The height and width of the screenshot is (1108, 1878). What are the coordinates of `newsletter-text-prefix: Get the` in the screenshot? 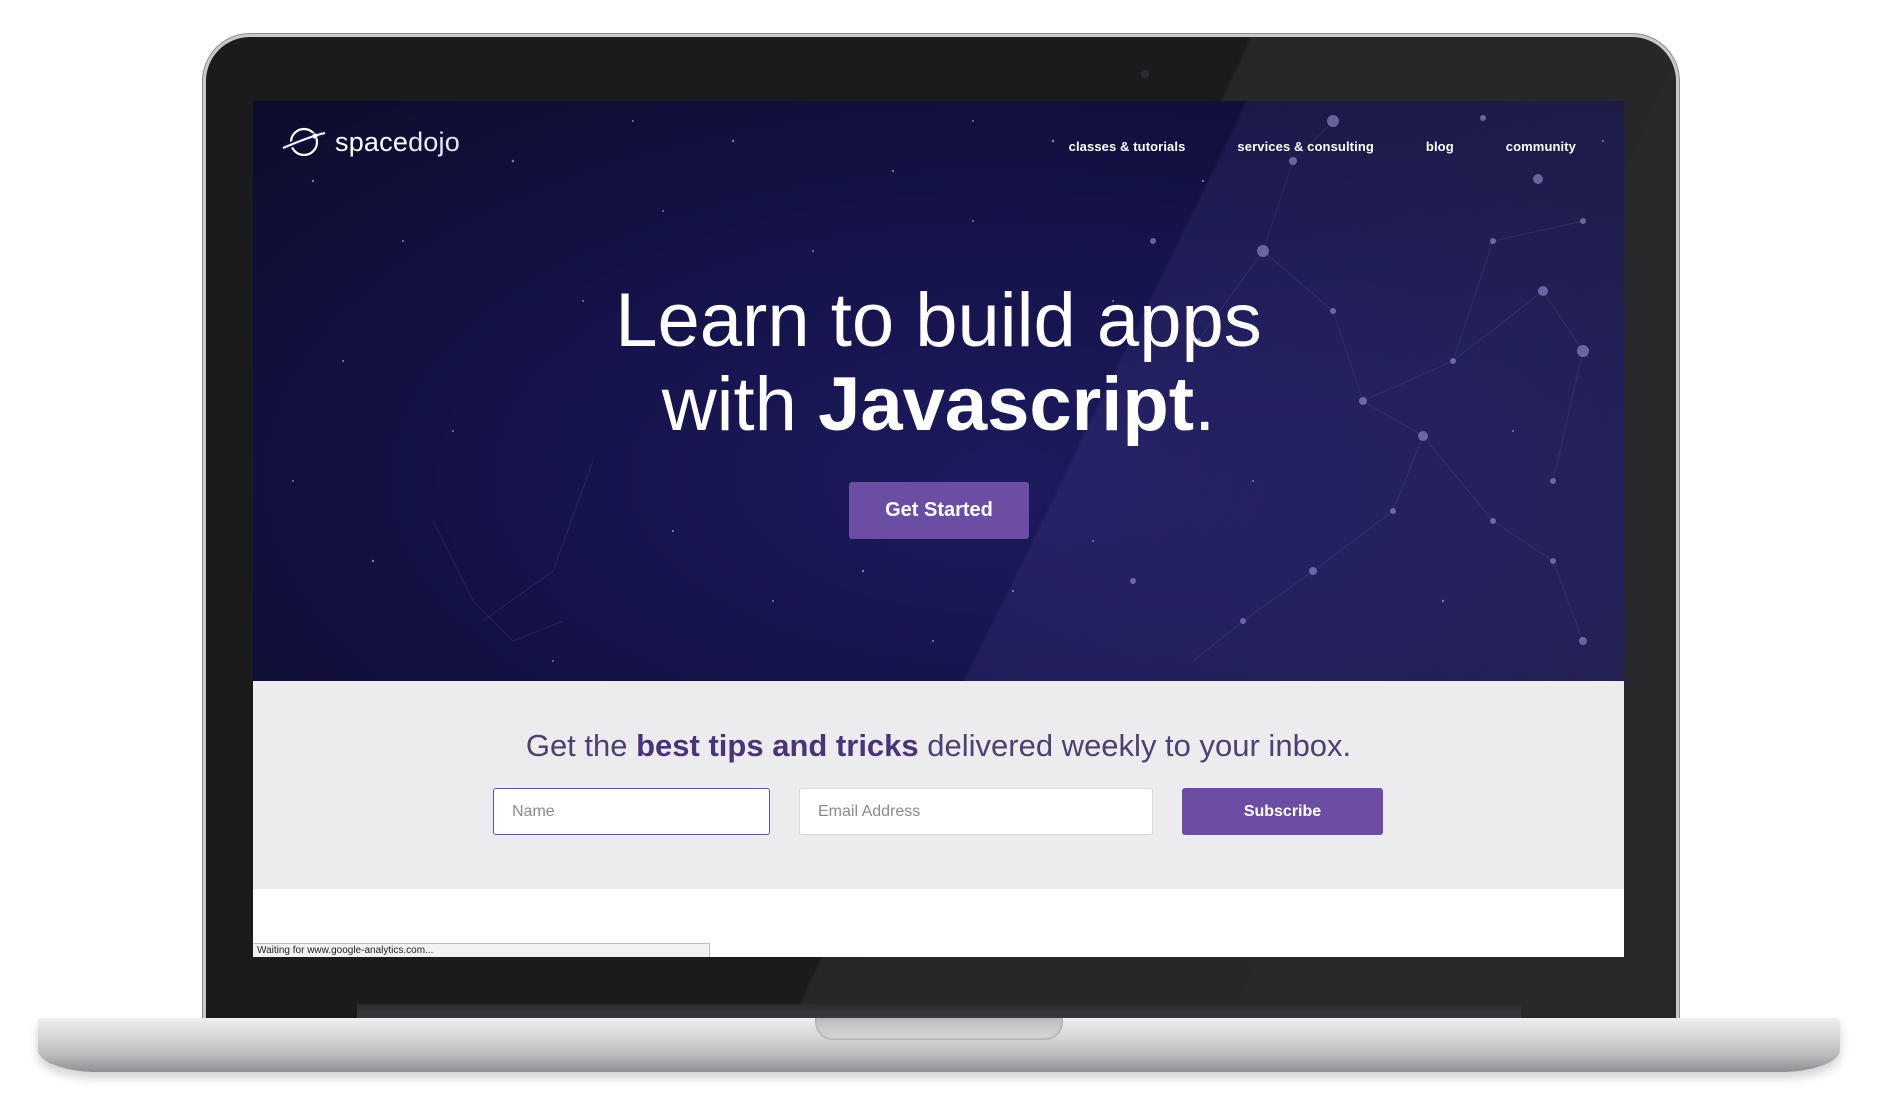 It's located at (581, 745).